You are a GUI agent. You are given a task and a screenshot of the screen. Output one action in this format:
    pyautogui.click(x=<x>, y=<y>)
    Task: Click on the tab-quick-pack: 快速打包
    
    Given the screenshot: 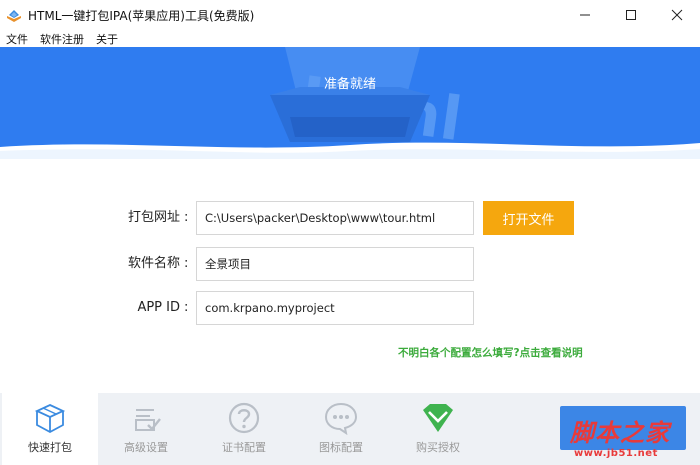 What is the action you would take?
    pyautogui.click(x=50, y=429)
    